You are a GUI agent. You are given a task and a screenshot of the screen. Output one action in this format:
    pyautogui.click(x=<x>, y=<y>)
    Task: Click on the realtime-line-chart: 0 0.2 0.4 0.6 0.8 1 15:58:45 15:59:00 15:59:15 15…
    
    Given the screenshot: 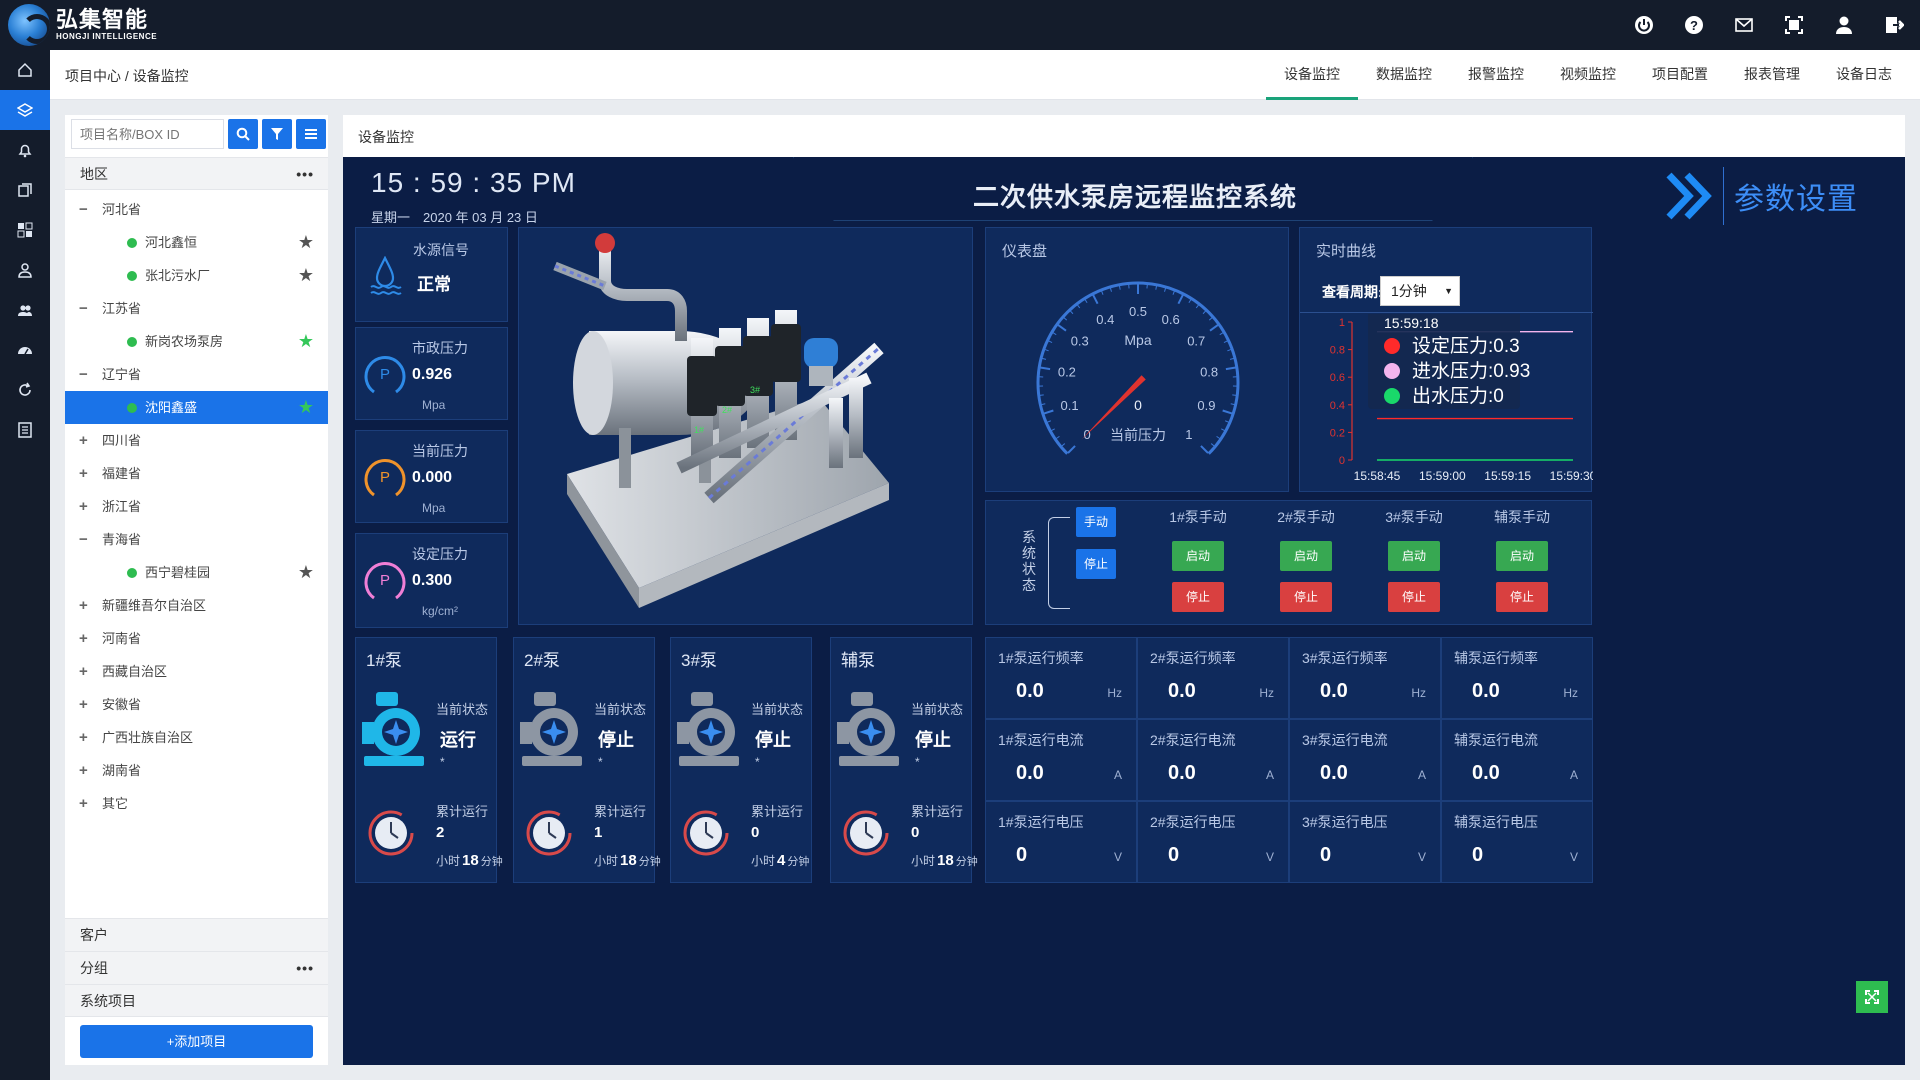 What is the action you would take?
    pyautogui.click(x=1446, y=402)
    